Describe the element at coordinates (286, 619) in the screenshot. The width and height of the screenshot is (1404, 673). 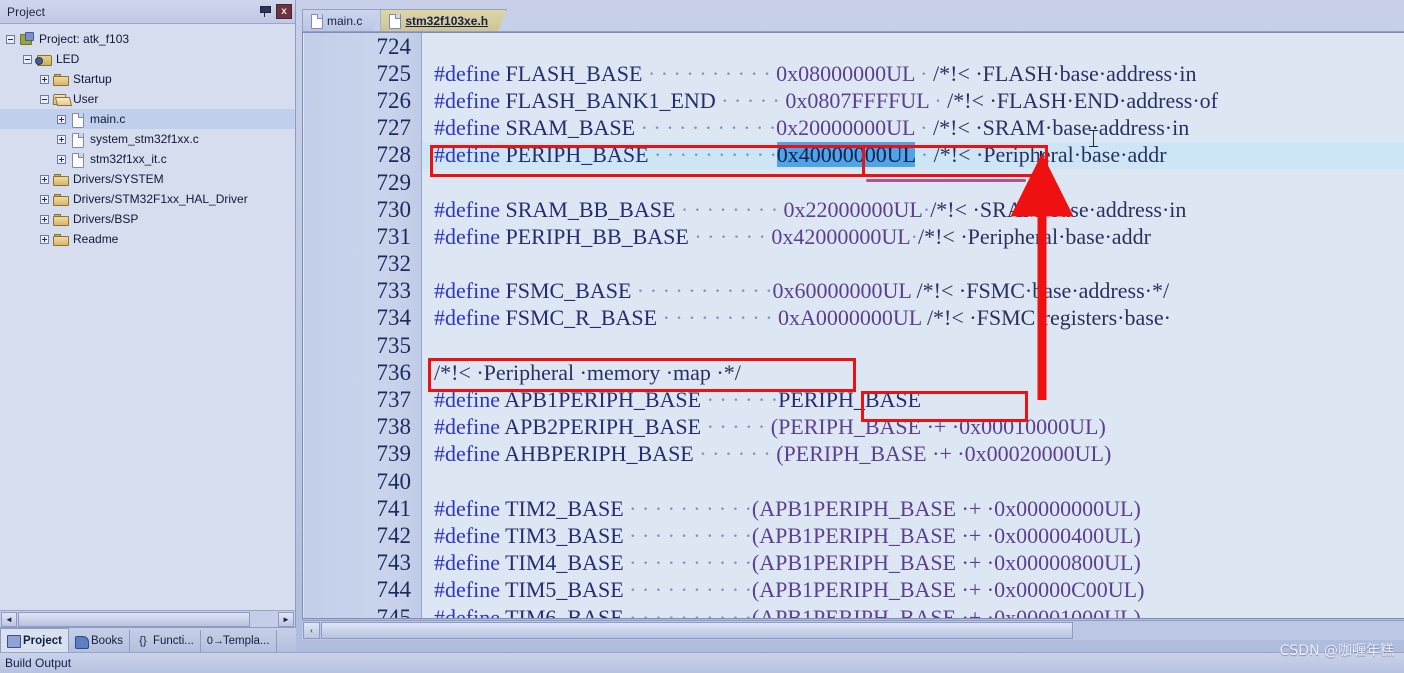
I see `scroll-right-icon: ►` at that location.